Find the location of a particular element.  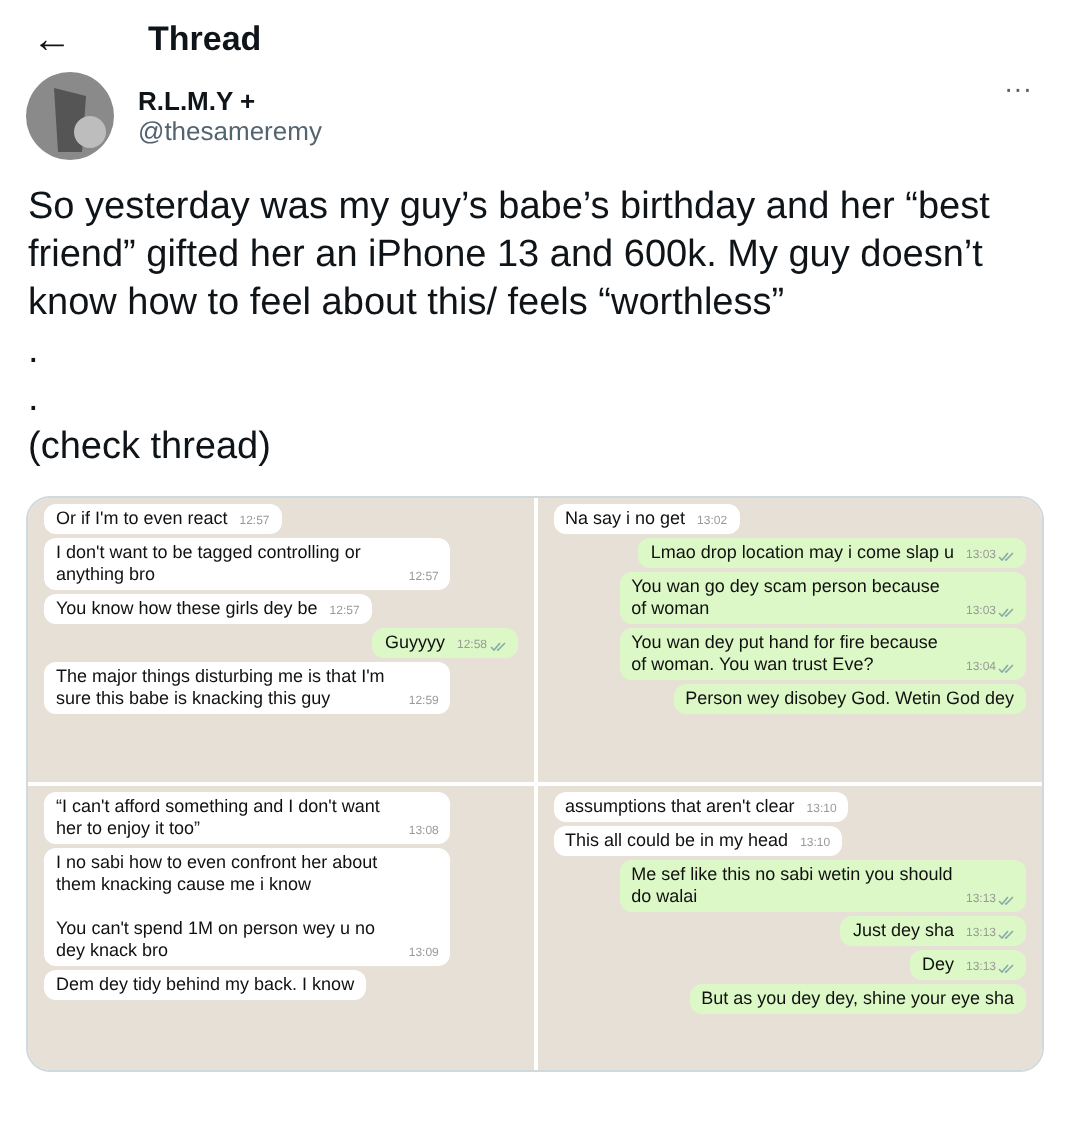

message-text: I don't want to be tagged controlling or anything bro is located at coordinates (209, 564).